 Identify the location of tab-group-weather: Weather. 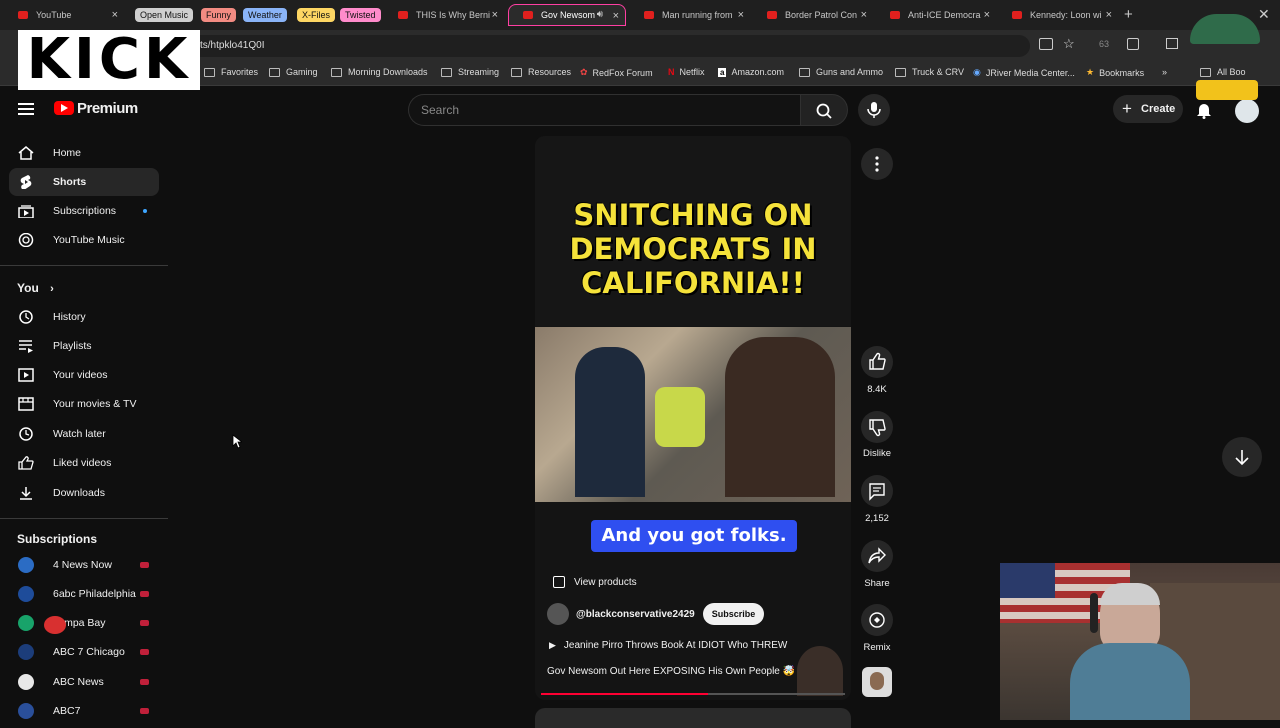
(265, 15).